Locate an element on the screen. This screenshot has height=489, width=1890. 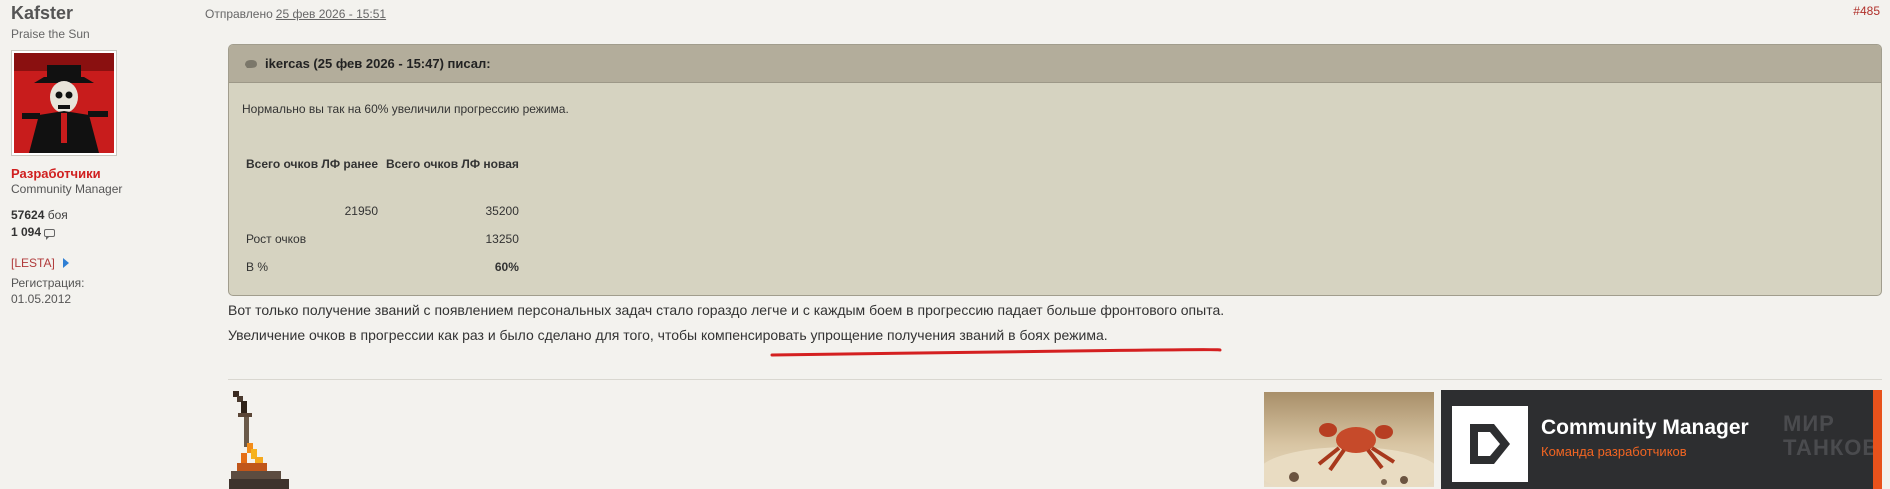
username: Kafster is located at coordinates (106, 13).